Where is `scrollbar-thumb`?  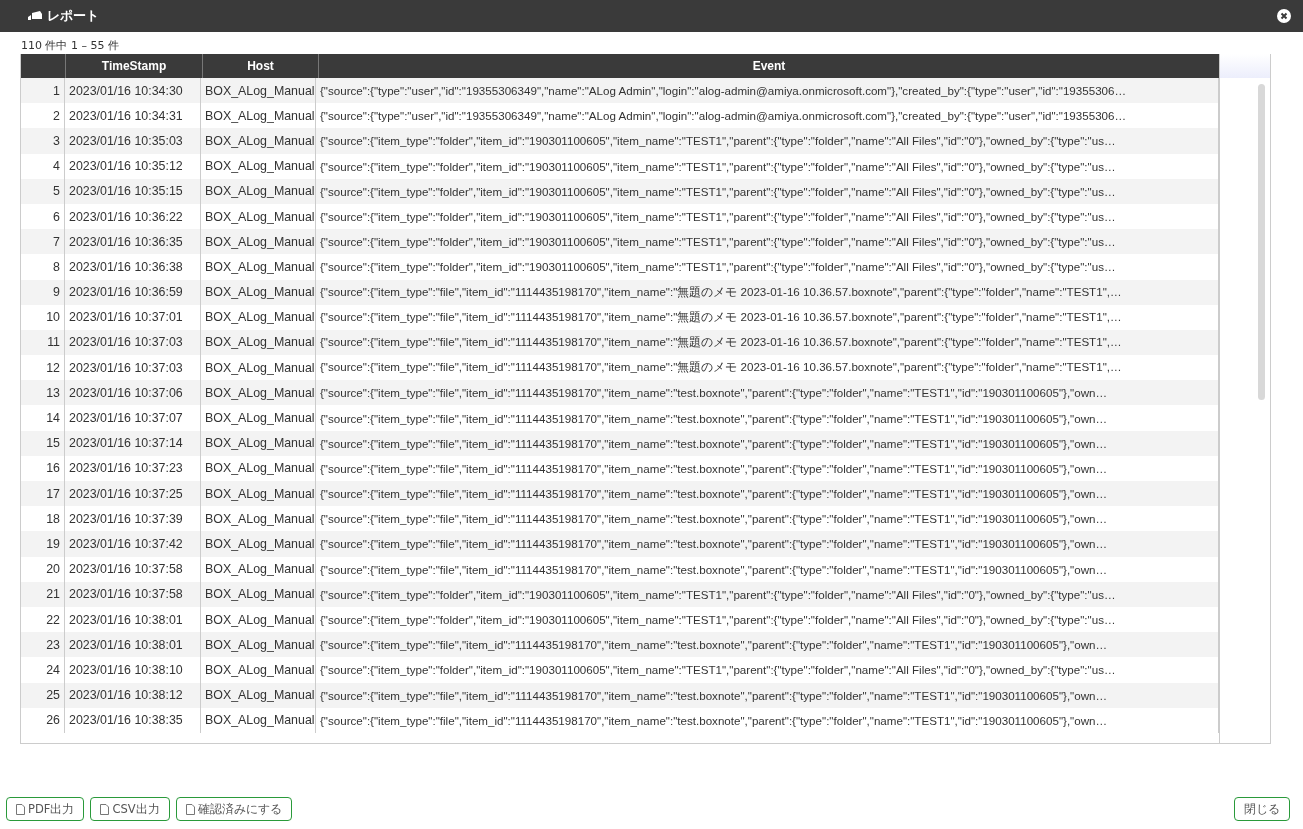
scrollbar-thumb is located at coordinates (1261, 242).